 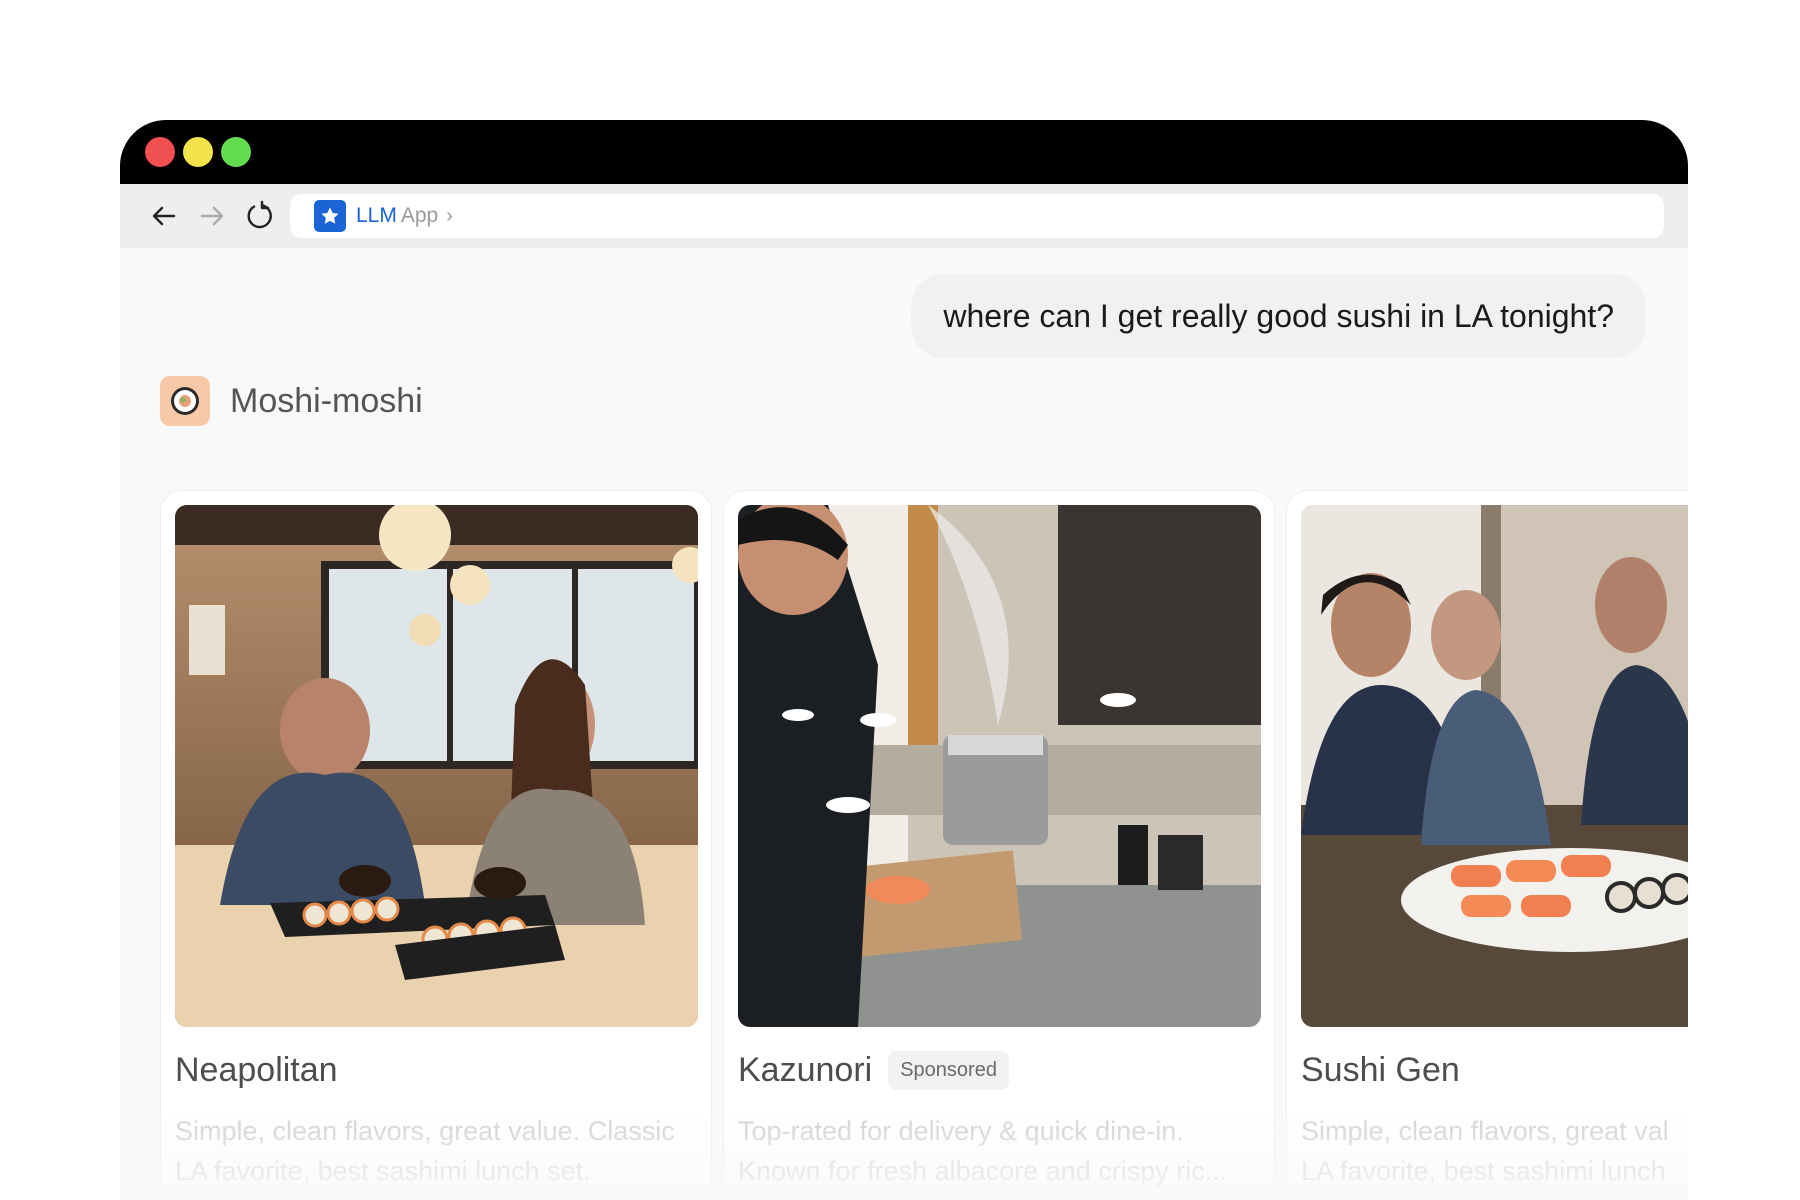 What do you see at coordinates (383, 1171) in the screenshot?
I see `description-line: LA favorite, best sashimi lunch set.` at bounding box center [383, 1171].